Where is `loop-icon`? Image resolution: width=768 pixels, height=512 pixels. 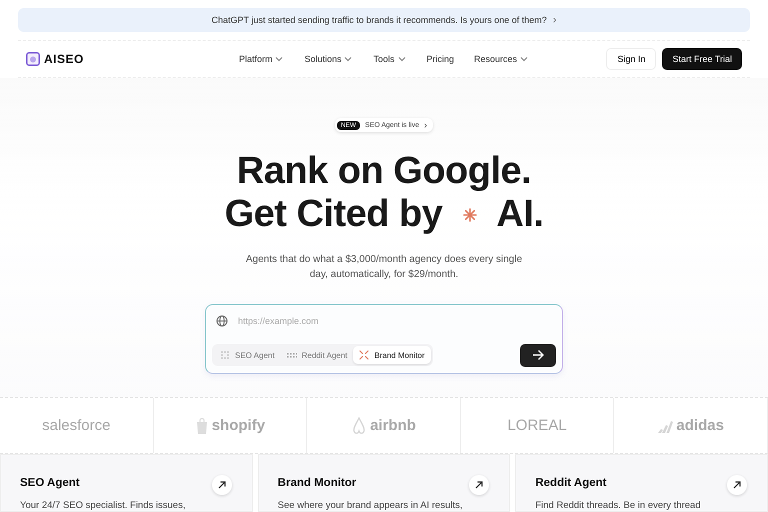 loop-icon is located at coordinates (359, 425).